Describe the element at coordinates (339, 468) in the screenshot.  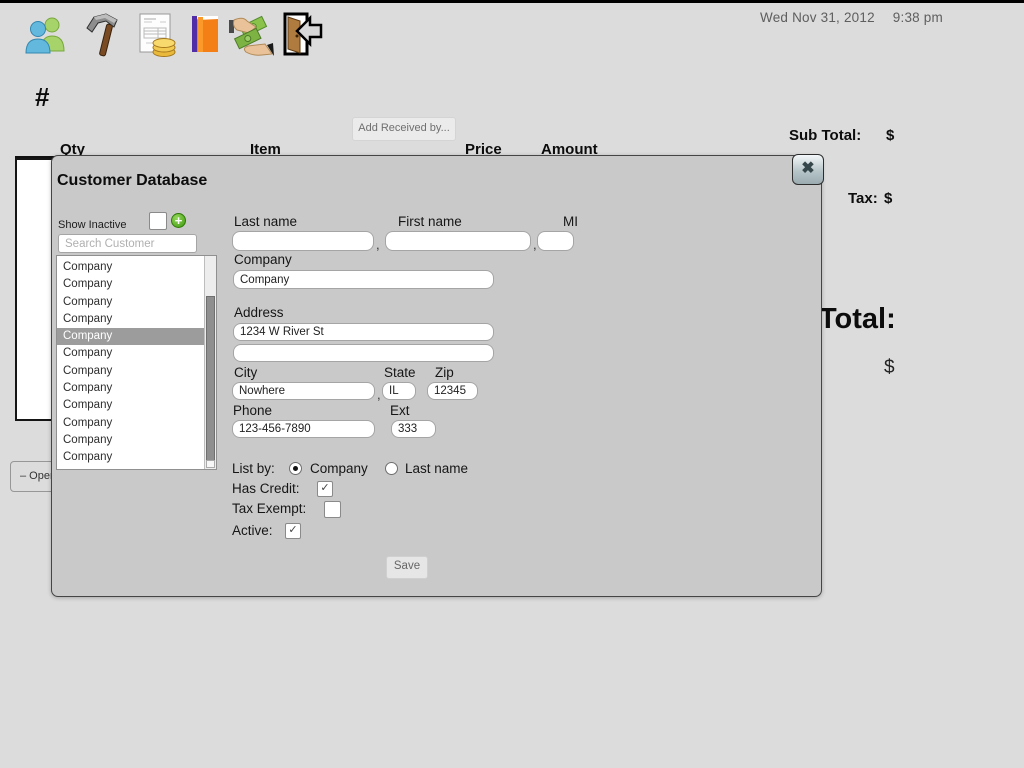
I see `list-by-company-radio-label: Company` at that location.